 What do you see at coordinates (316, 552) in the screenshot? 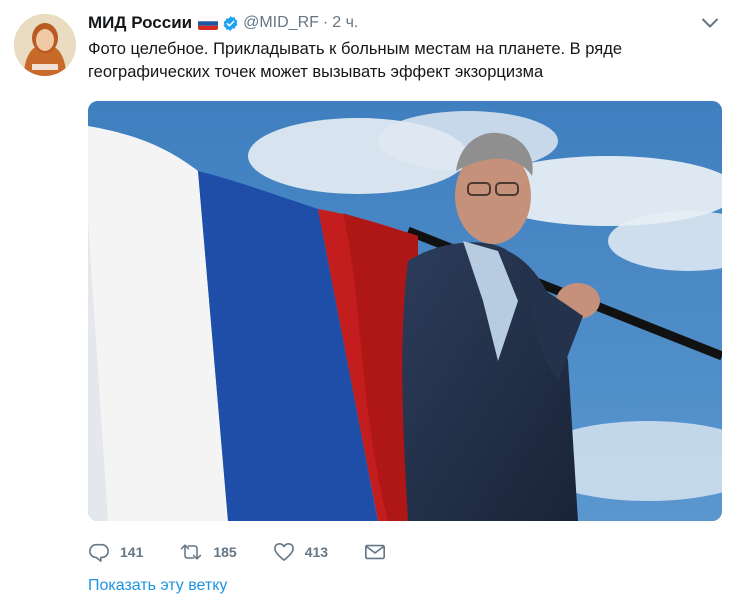
I see `like-count: 413` at bounding box center [316, 552].